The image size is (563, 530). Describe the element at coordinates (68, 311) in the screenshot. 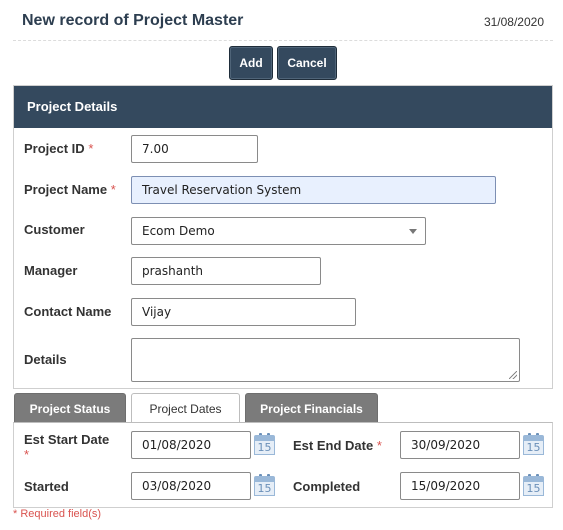

I see `contact-name-label: Contact Name` at that location.